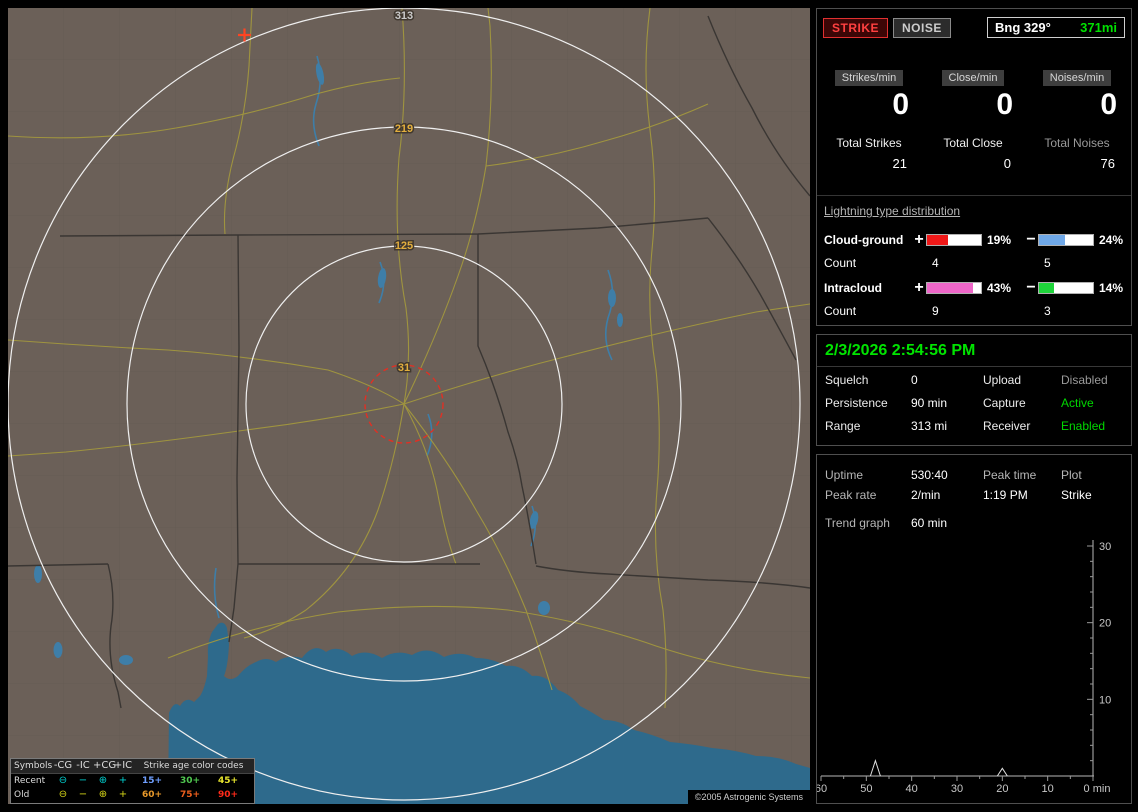  Describe the element at coordinates (935, 263) in the screenshot. I see `cg-positive-count: 4` at that location.